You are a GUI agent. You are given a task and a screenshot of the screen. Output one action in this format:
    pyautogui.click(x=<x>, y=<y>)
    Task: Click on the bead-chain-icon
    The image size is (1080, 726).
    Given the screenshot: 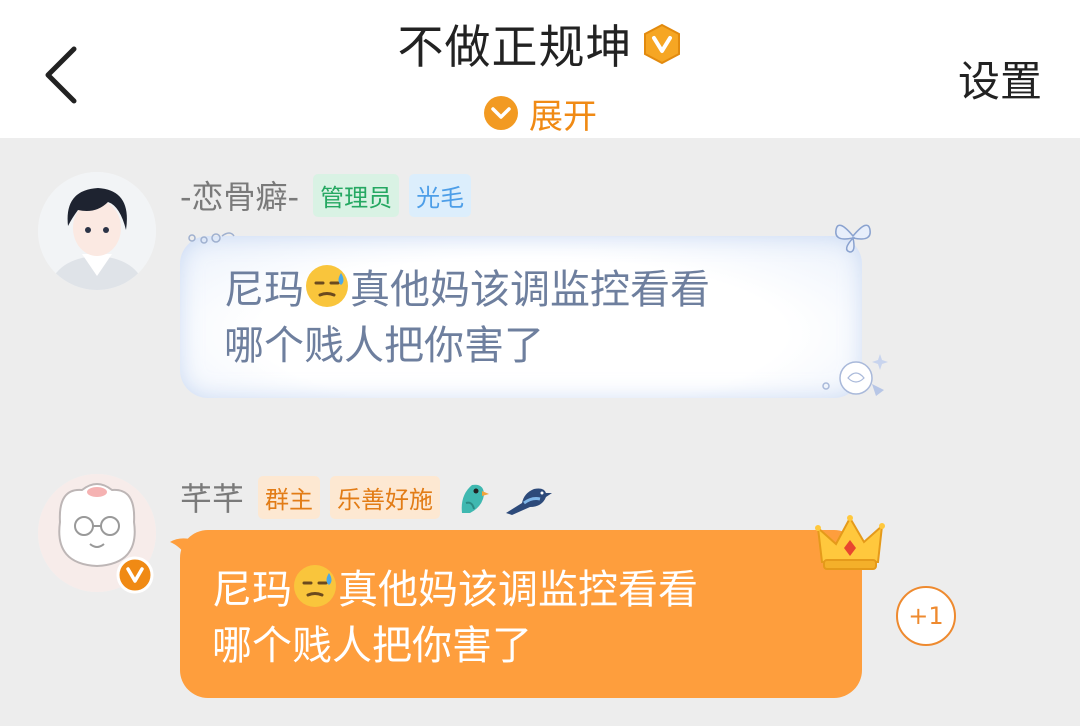 What is the action you would take?
    pyautogui.click(x=211, y=238)
    